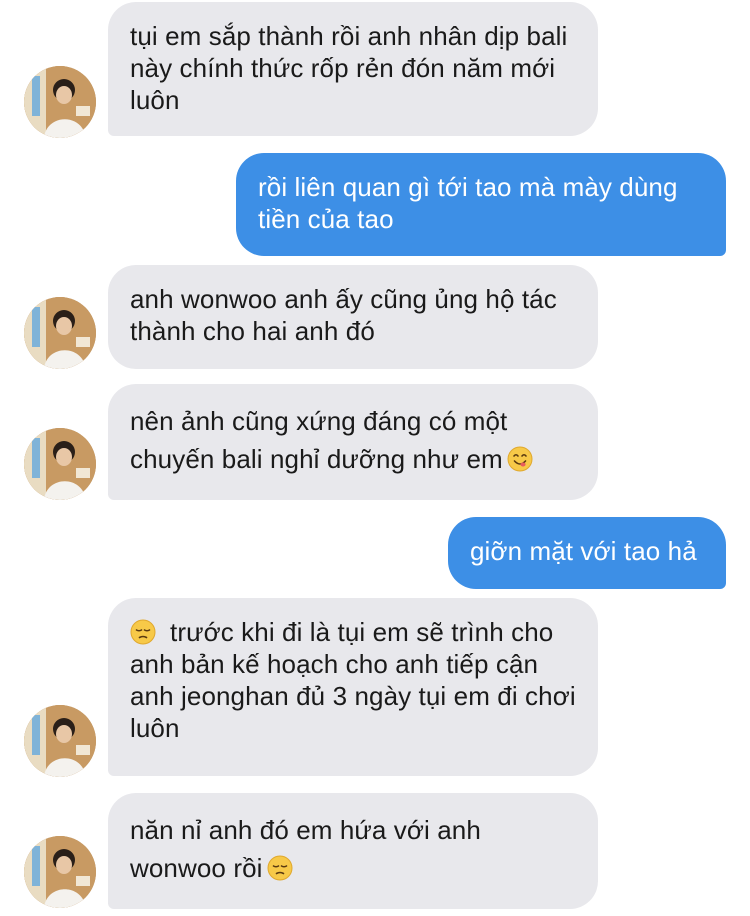  What do you see at coordinates (305, 849) in the screenshot?
I see `message-text: năn nỉ anh đó em hứa với anh wonwoo rồi` at bounding box center [305, 849].